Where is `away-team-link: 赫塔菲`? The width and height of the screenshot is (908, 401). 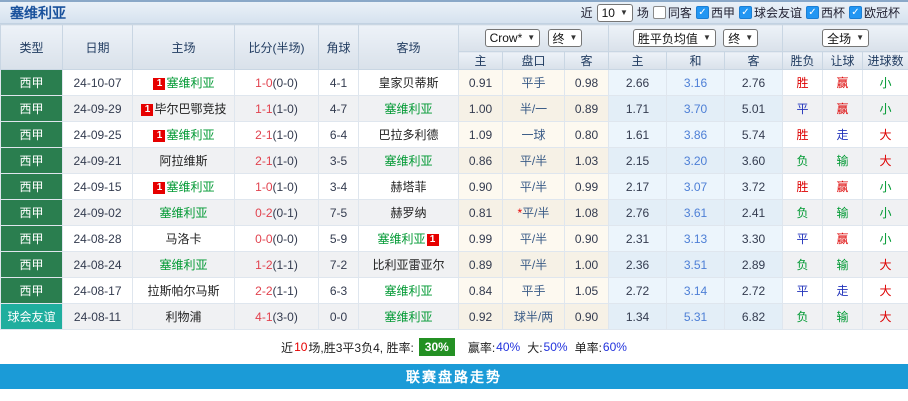
away-team-link: 赫塔菲 is located at coordinates (408, 187).